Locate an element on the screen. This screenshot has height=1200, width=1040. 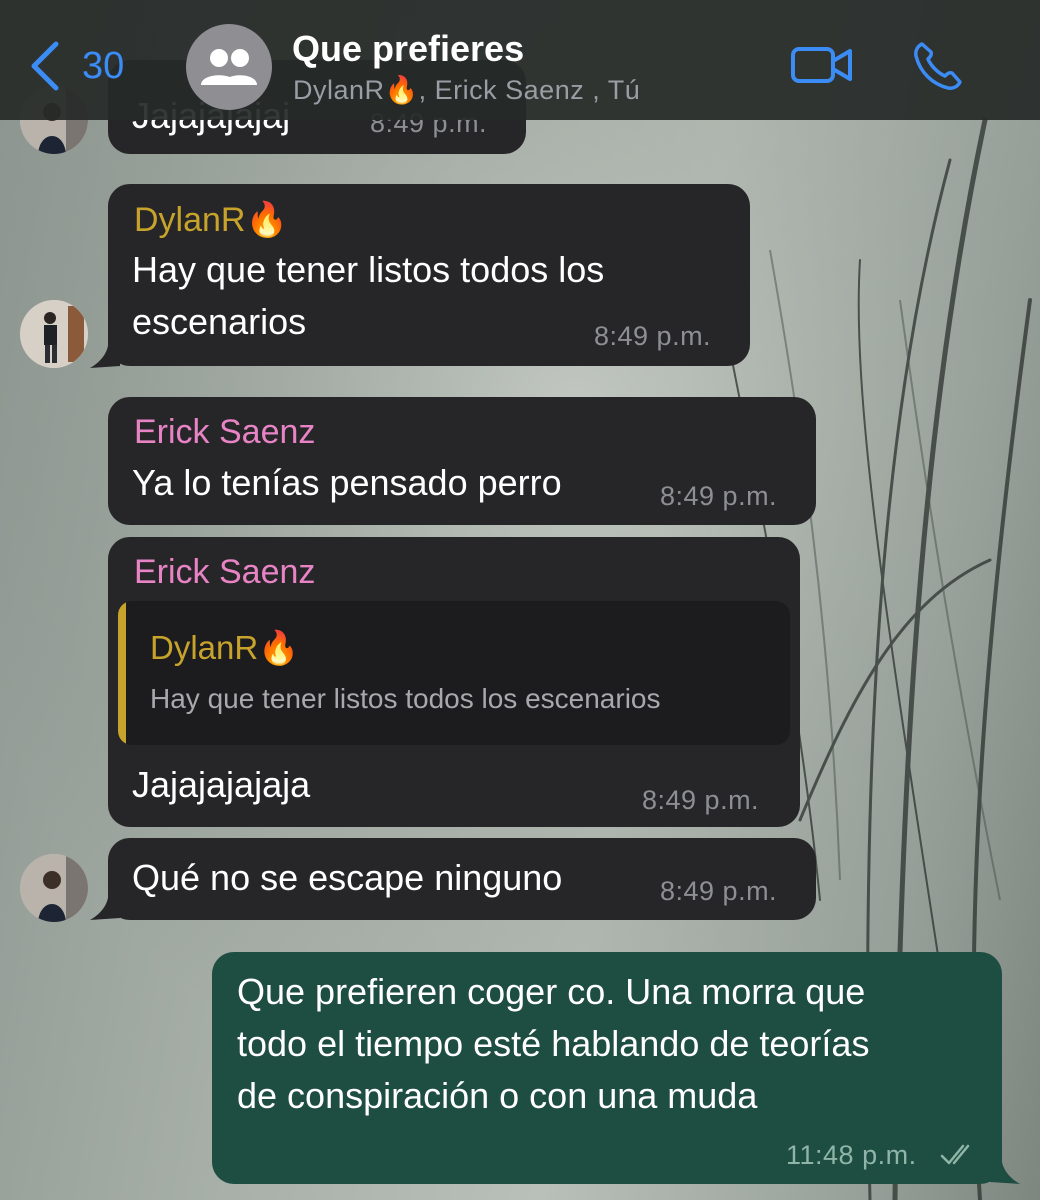
avatar-erick is located at coordinates (54, 888).